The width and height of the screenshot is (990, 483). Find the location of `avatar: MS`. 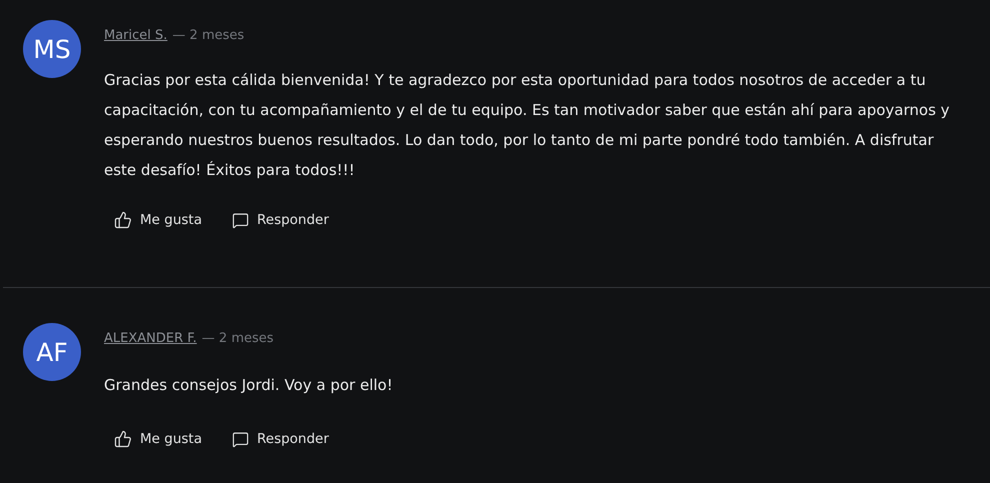

avatar: MS is located at coordinates (52, 49).